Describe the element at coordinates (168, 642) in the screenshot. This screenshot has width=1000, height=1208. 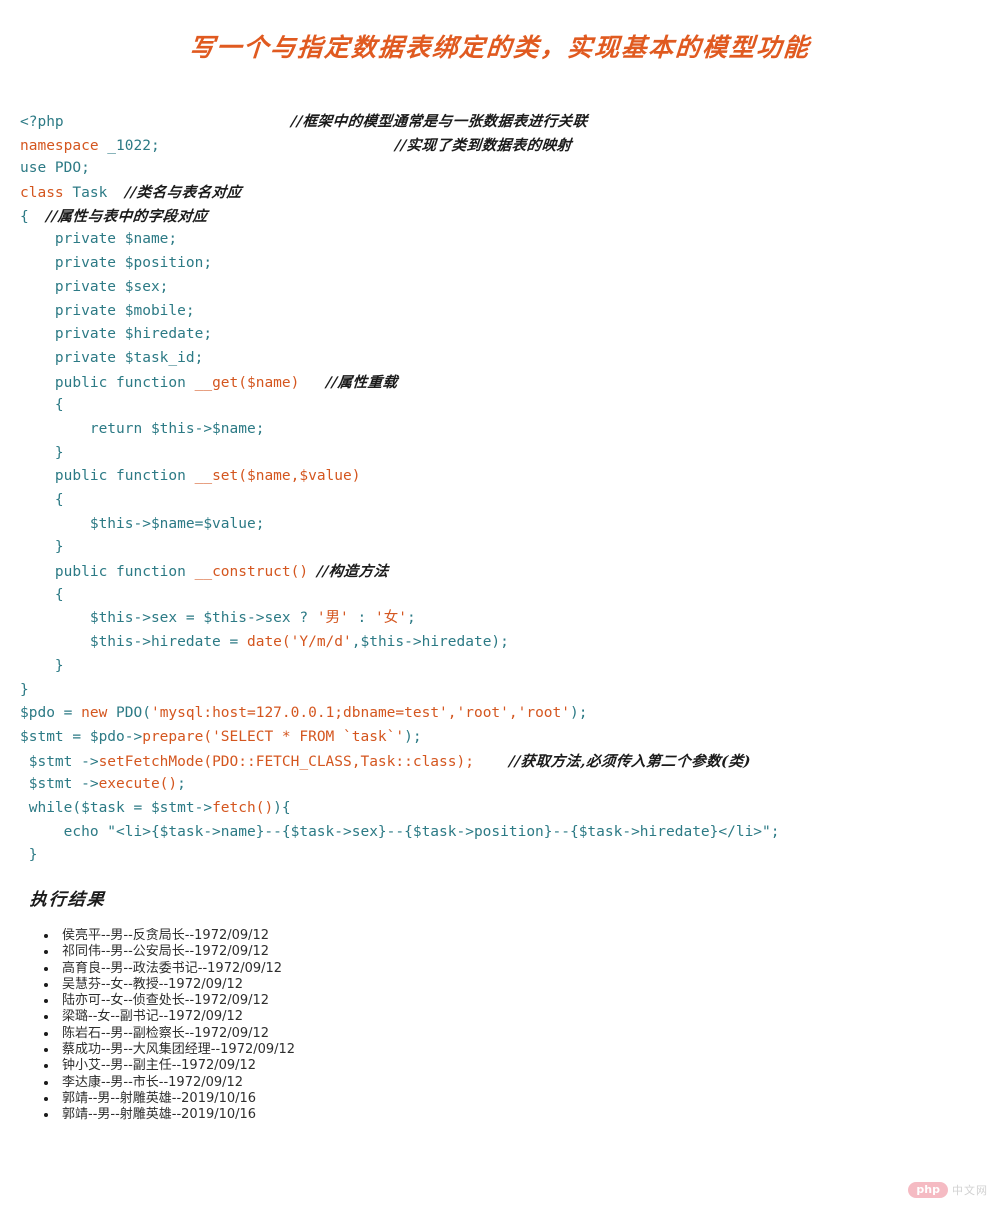
I see `code-token: $this->hiredate =` at that location.